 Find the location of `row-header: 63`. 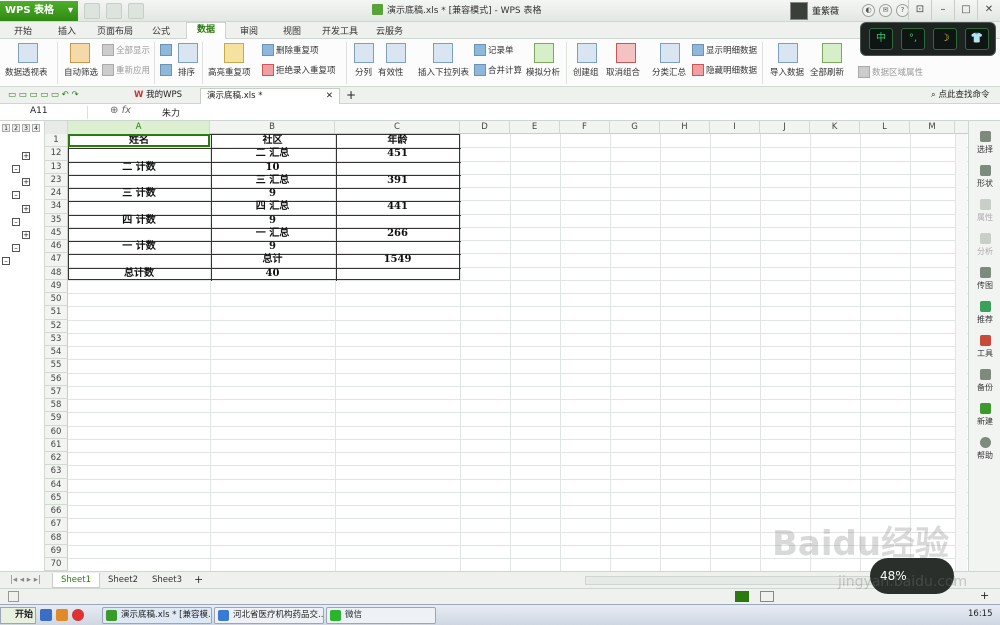

row-header: 63 is located at coordinates (56, 472).